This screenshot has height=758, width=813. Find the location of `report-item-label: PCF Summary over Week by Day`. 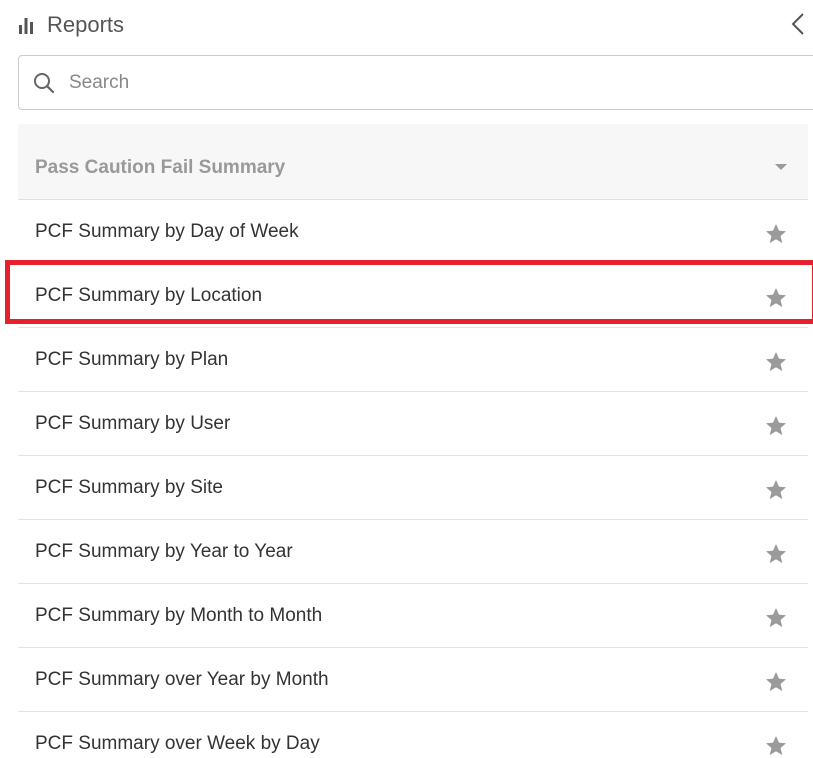

report-item-label: PCF Summary over Week by Day is located at coordinates (177, 743).